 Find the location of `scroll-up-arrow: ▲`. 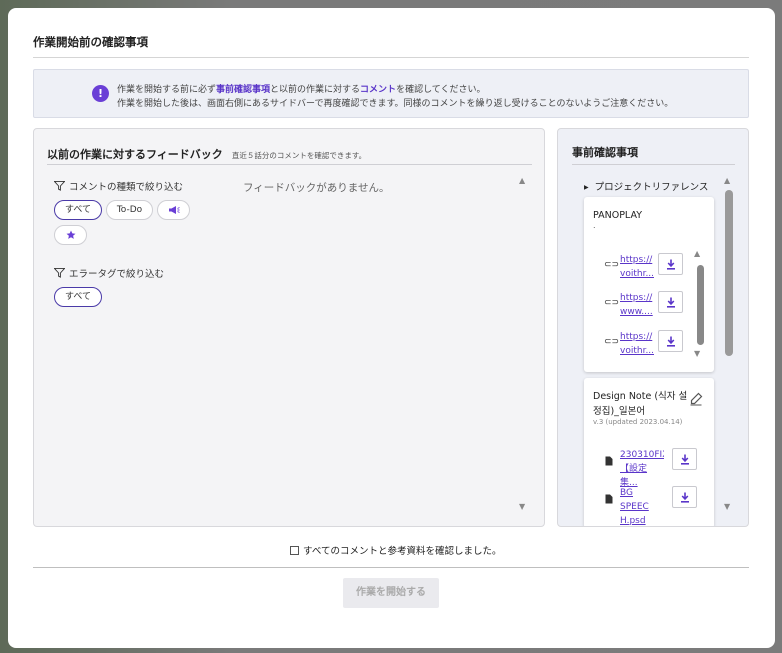

scroll-up-arrow: ▲ is located at coordinates (522, 180).